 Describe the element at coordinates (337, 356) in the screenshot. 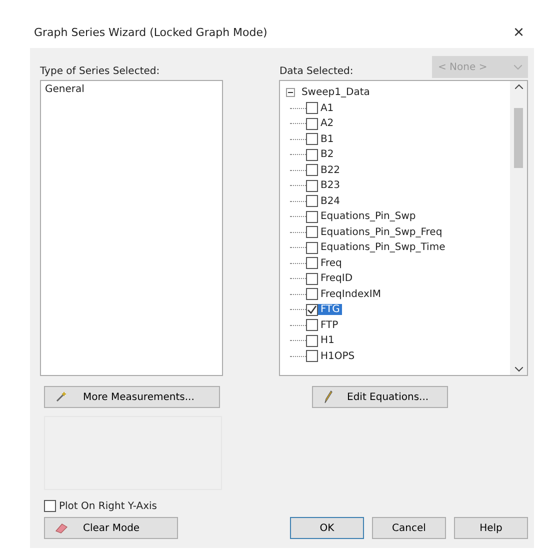

I see `tree-item: H1OPS` at that location.